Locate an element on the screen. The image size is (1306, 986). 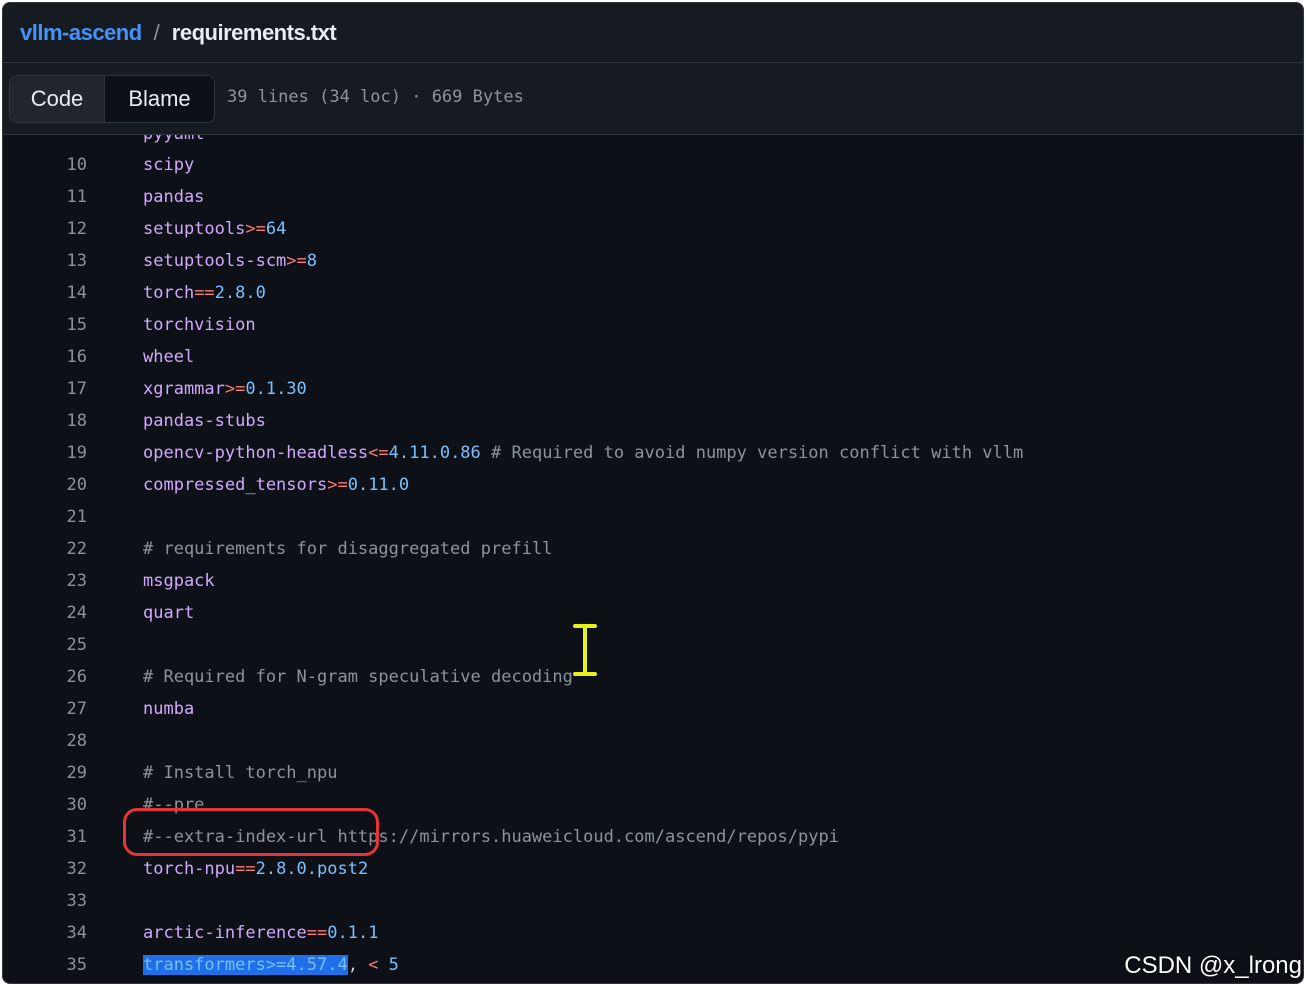
line-number: 24 is located at coordinates (45, 613).